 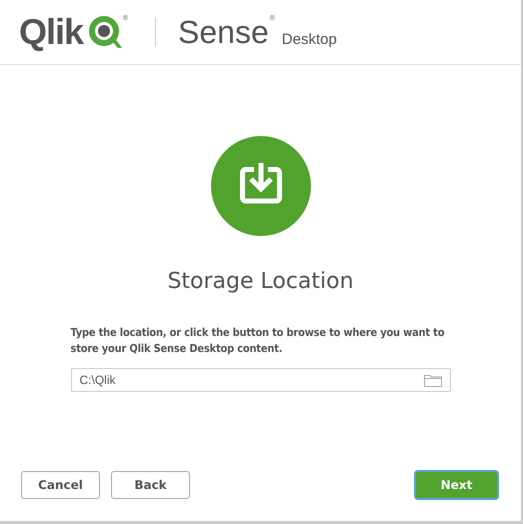 What do you see at coordinates (51, 32) in the screenshot?
I see `brand-name: Qlik` at bounding box center [51, 32].